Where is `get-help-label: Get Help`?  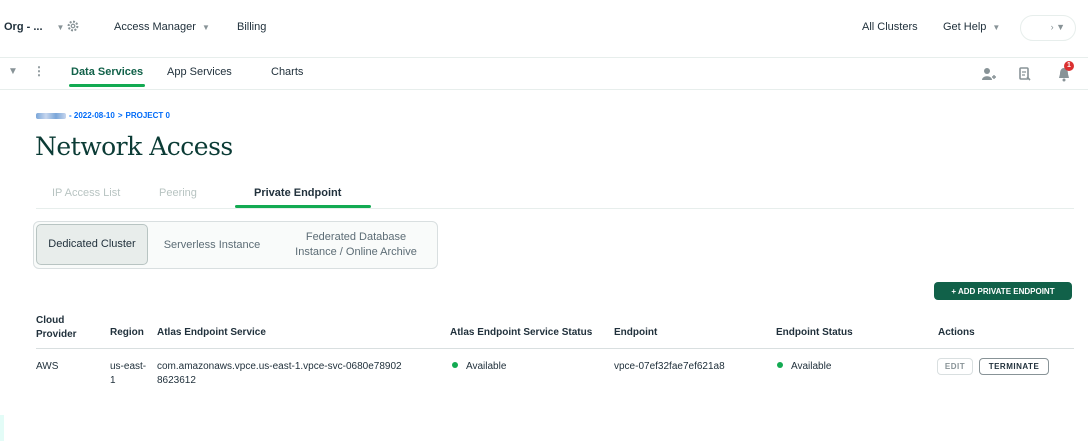
get-help-label: Get Help is located at coordinates (965, 27).